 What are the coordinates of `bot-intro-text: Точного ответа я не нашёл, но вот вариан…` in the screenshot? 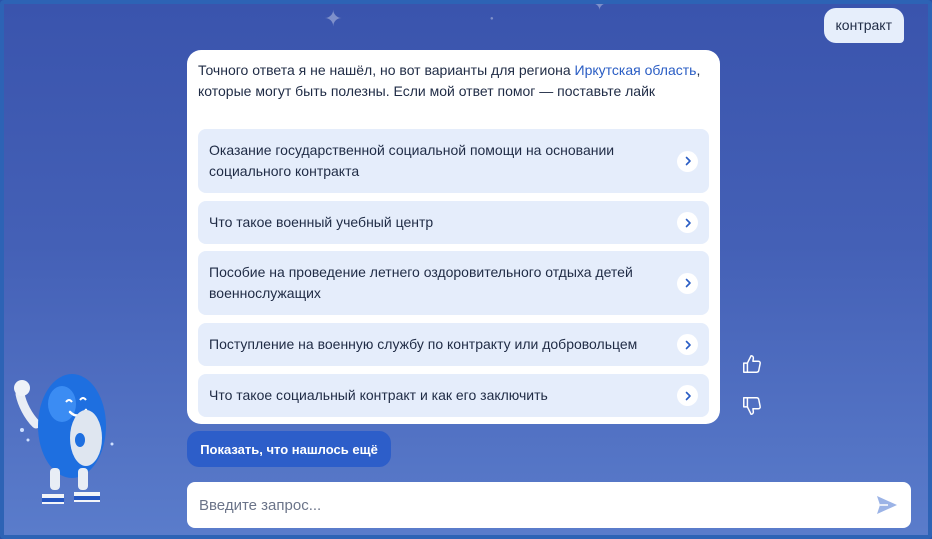 It's located at (453, 81).